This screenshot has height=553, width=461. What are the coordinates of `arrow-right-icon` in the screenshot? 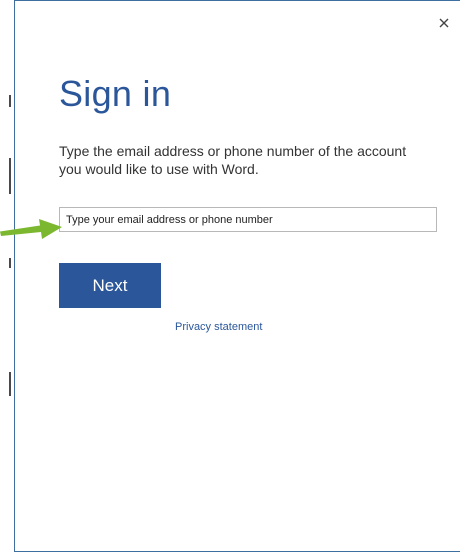 It's located at (31, 229).